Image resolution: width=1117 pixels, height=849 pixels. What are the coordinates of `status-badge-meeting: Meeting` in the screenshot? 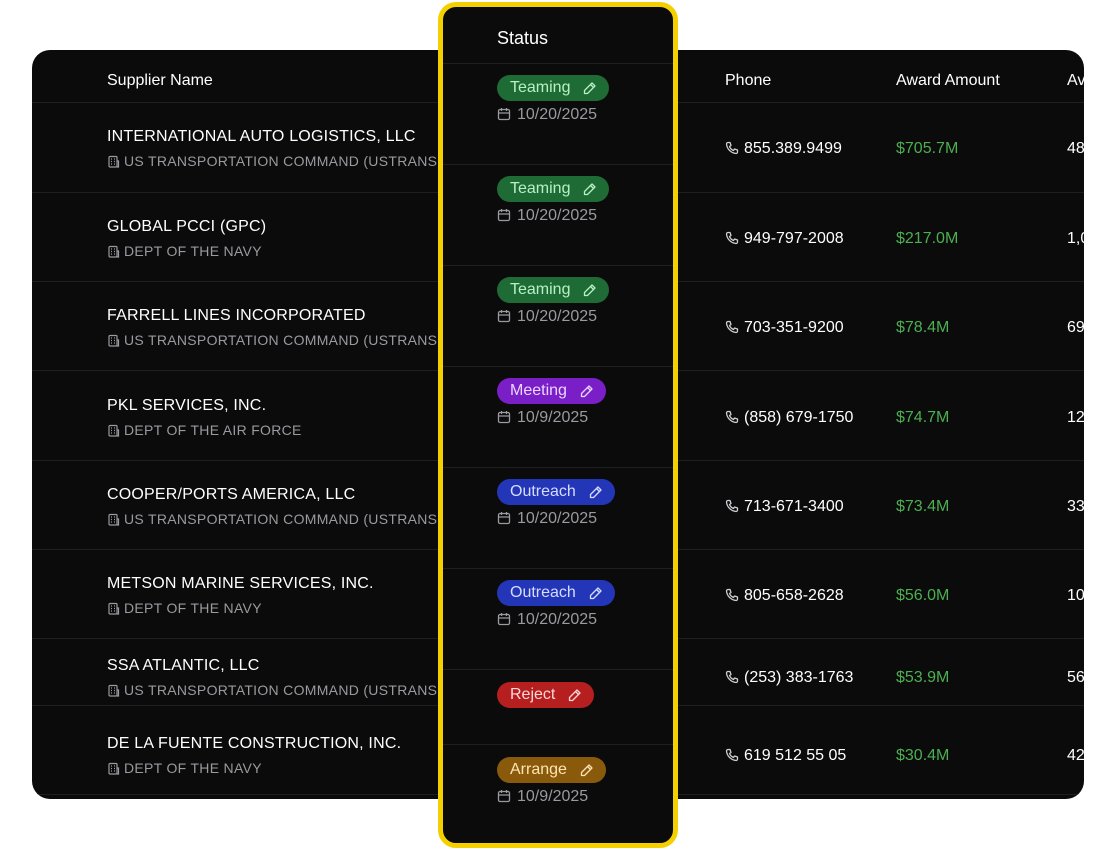 It's located at (551, 391).